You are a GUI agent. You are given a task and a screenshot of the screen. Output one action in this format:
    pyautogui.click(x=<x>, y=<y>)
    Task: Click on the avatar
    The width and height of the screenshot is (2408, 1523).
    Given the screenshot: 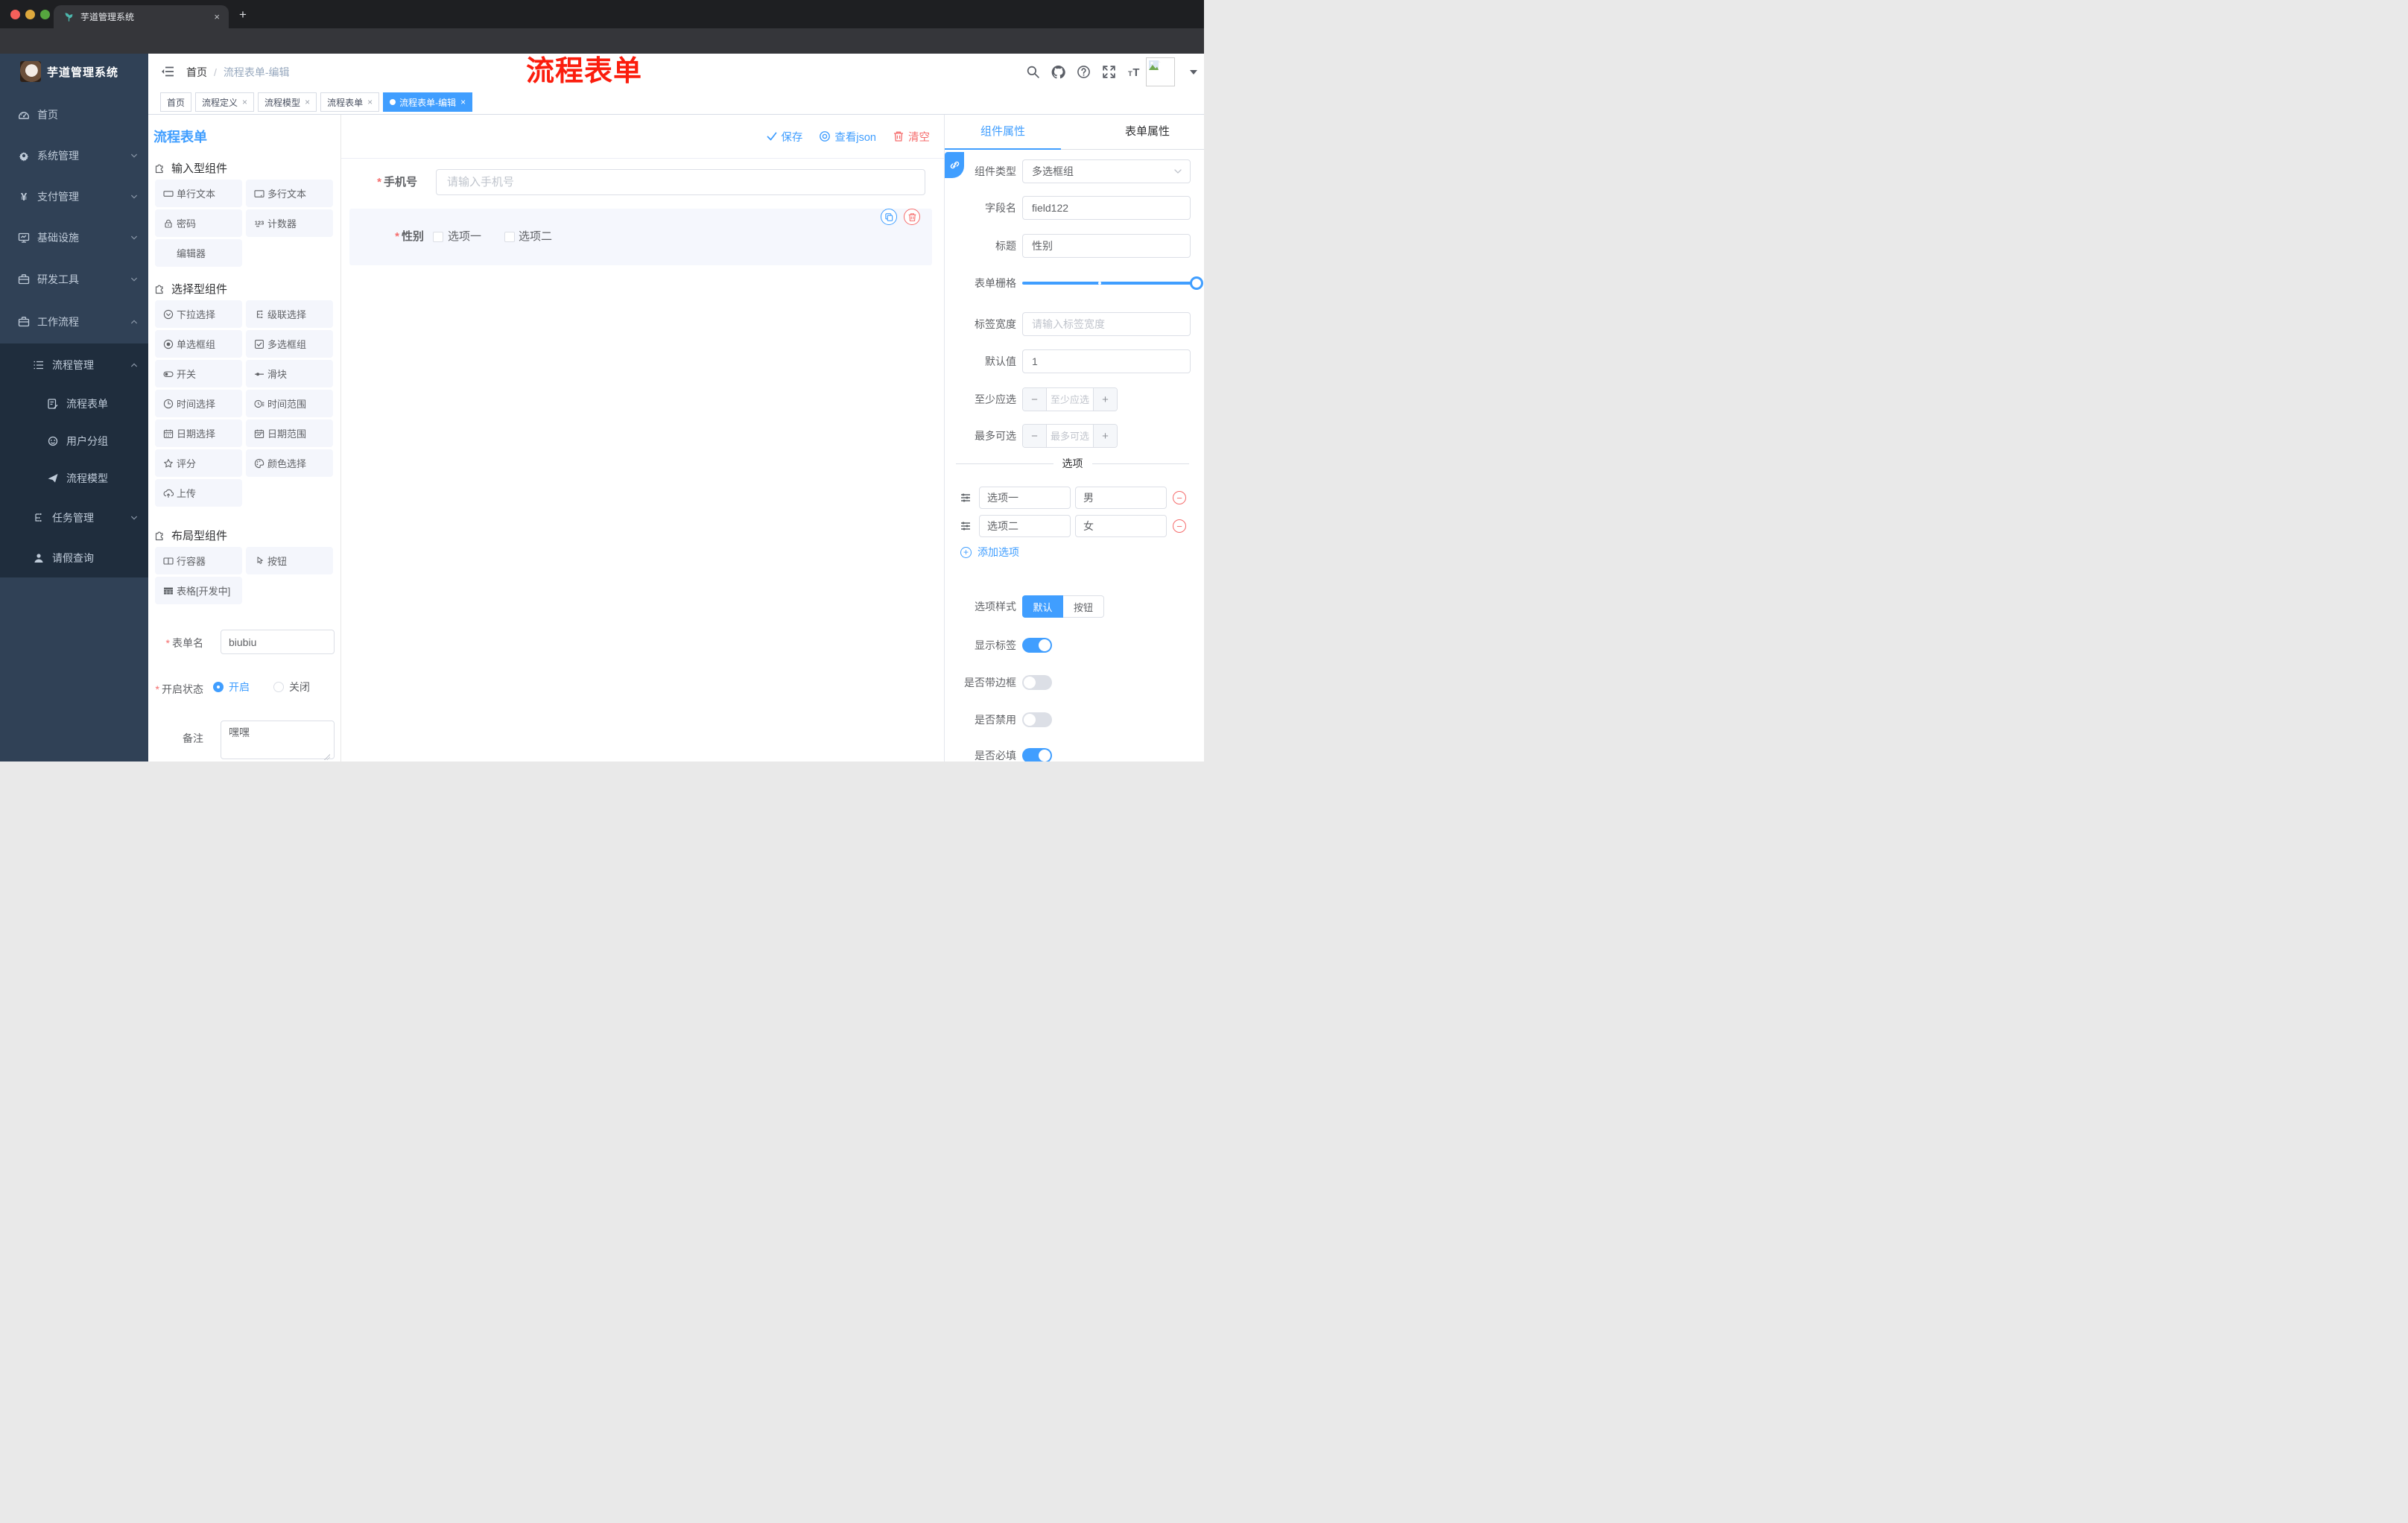 What is the action you would take?
    pyautogui.click(x=1160, y=71)
    